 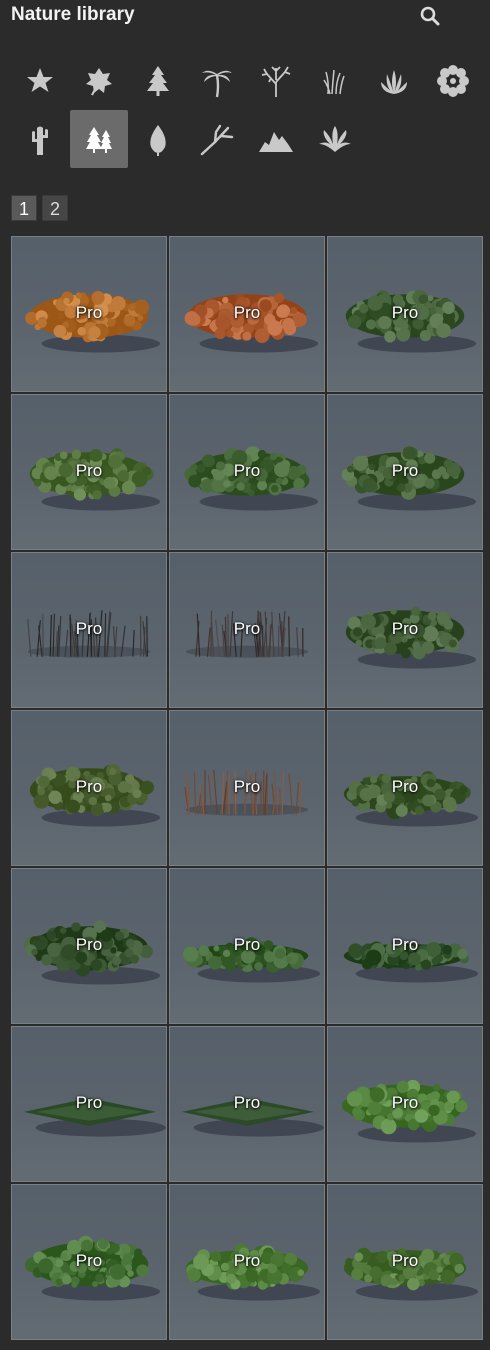 What do you see at coordinates (158, 139) in the screenshot?
I see `foliage-leaf-icon` at bounding box center [158, 139].